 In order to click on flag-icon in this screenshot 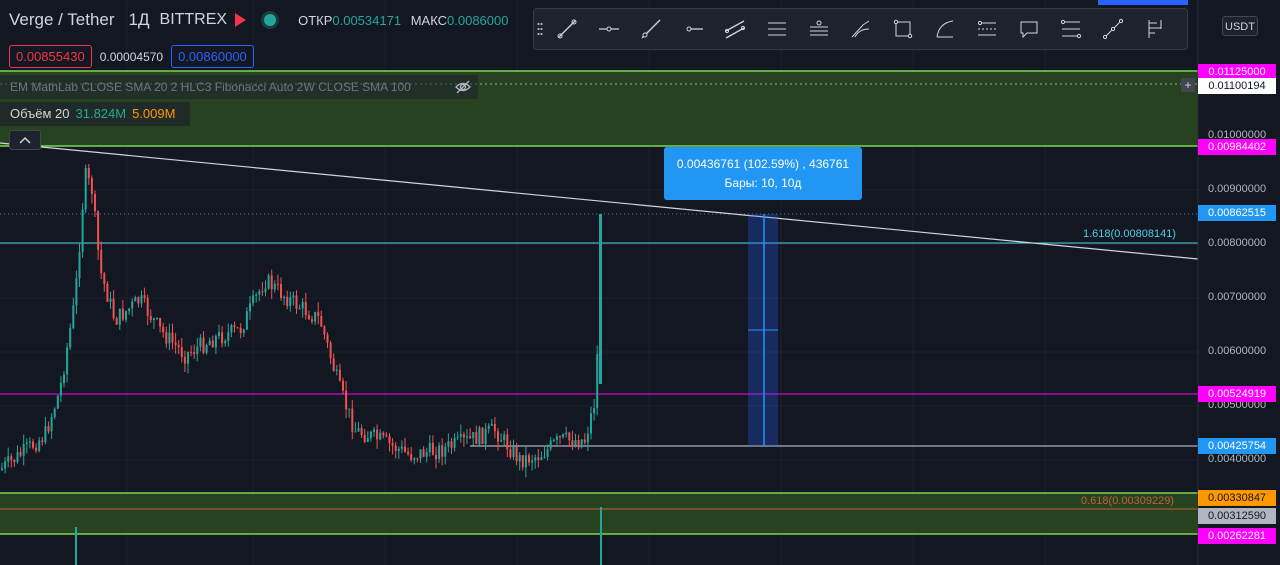, I will do `click(241, 20)`.